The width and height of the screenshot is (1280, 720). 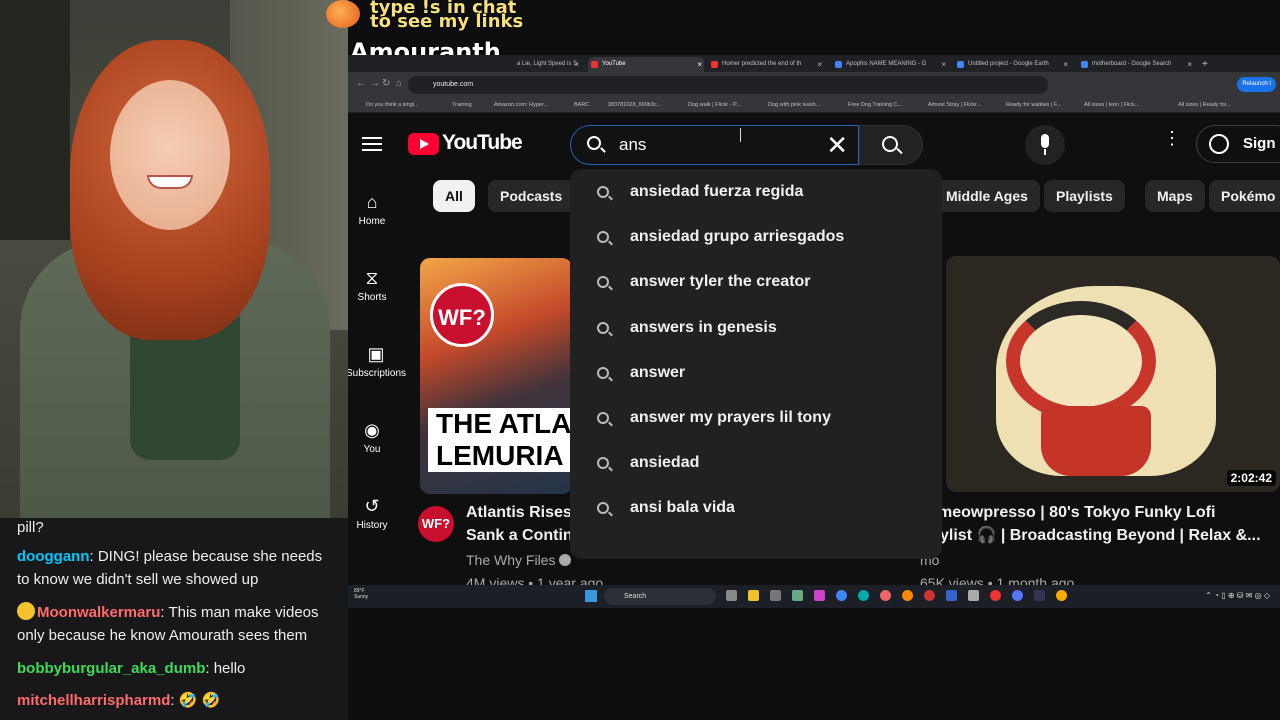 What do you see at coordinates (1017, 595) in the screenshot?
I see `discord-icon` at bounding box center [1017, 595].